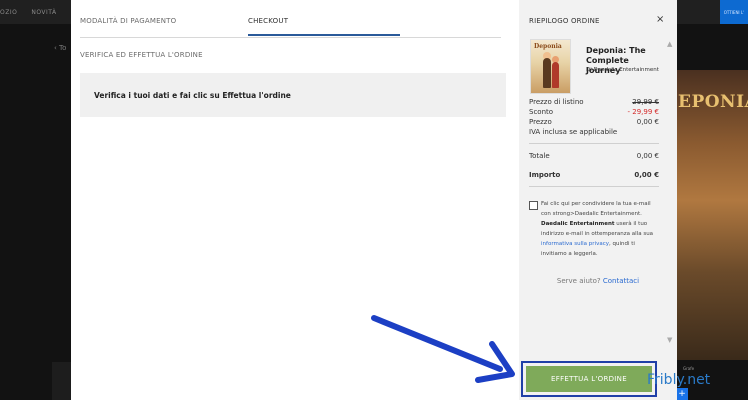 Image resolution: width=748 pixels, height=400 pixels. Describe the element at coordinates (734, 12) in the screenshot. I see `get-button: OTTIENI L'` at that location.